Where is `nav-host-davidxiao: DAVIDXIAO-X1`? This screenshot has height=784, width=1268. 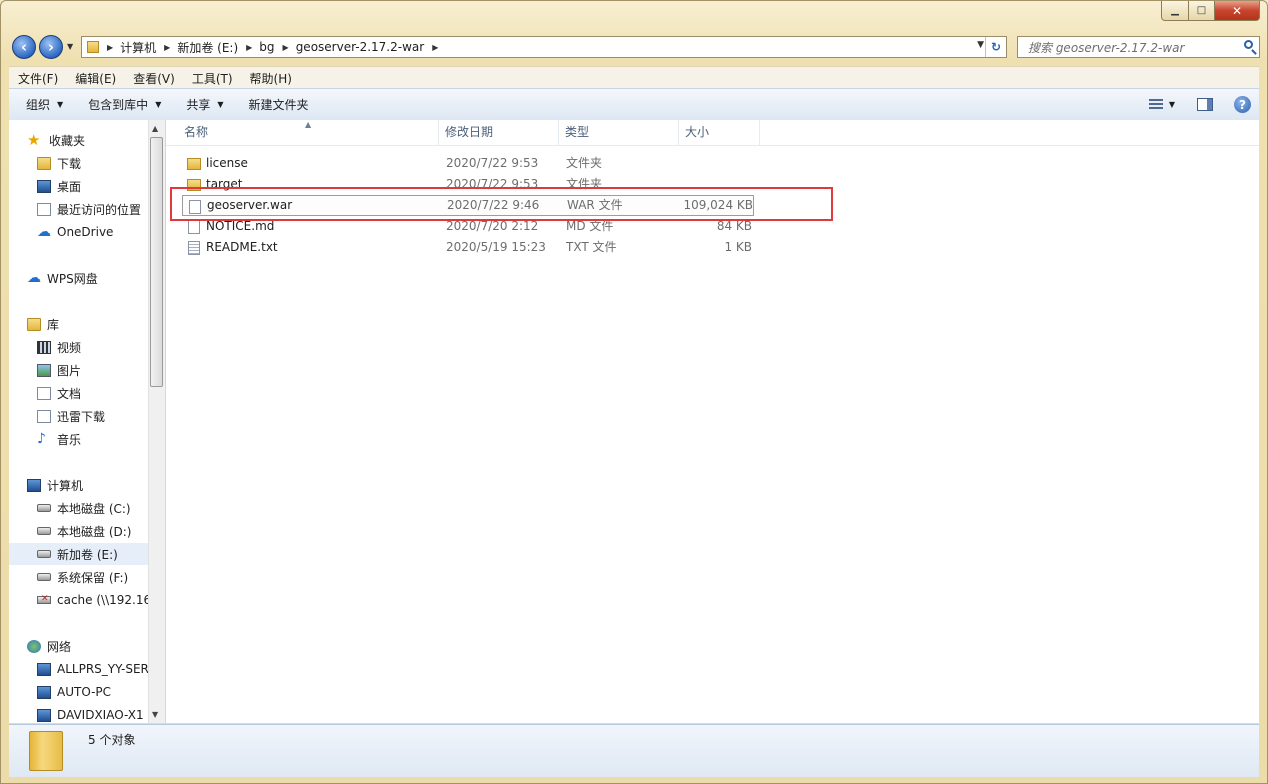 nav-host-davidxiao: DAVIDXIAO-X1 is located at coordinates (93, 713).